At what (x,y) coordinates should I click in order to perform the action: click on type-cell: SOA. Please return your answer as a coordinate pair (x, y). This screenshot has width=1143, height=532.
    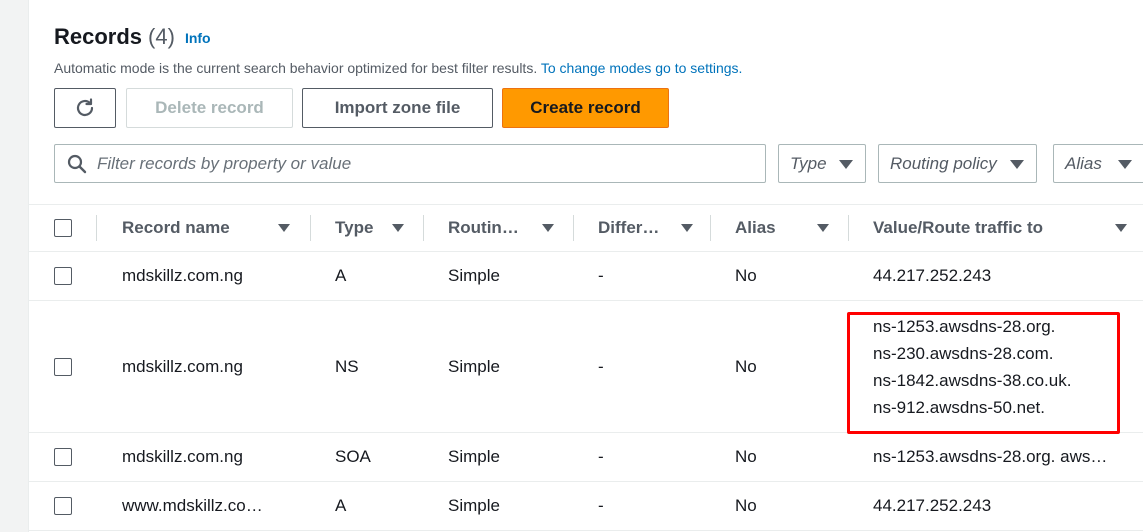
    Looking at the image, I should click on (353, 456).